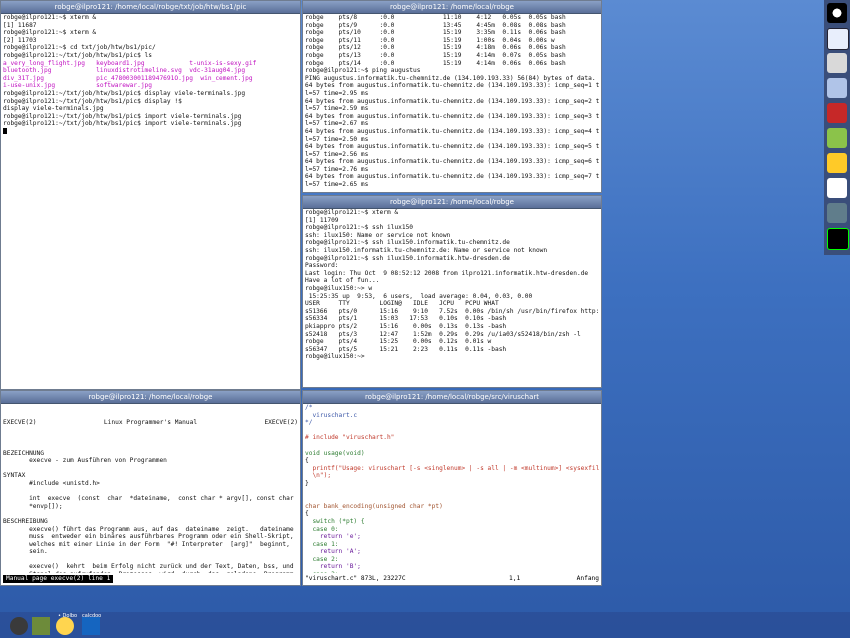 The width and height of the screenshot is (850, 638). I want to click on output-line: robge@ilux150:~>, so click(337, 357).